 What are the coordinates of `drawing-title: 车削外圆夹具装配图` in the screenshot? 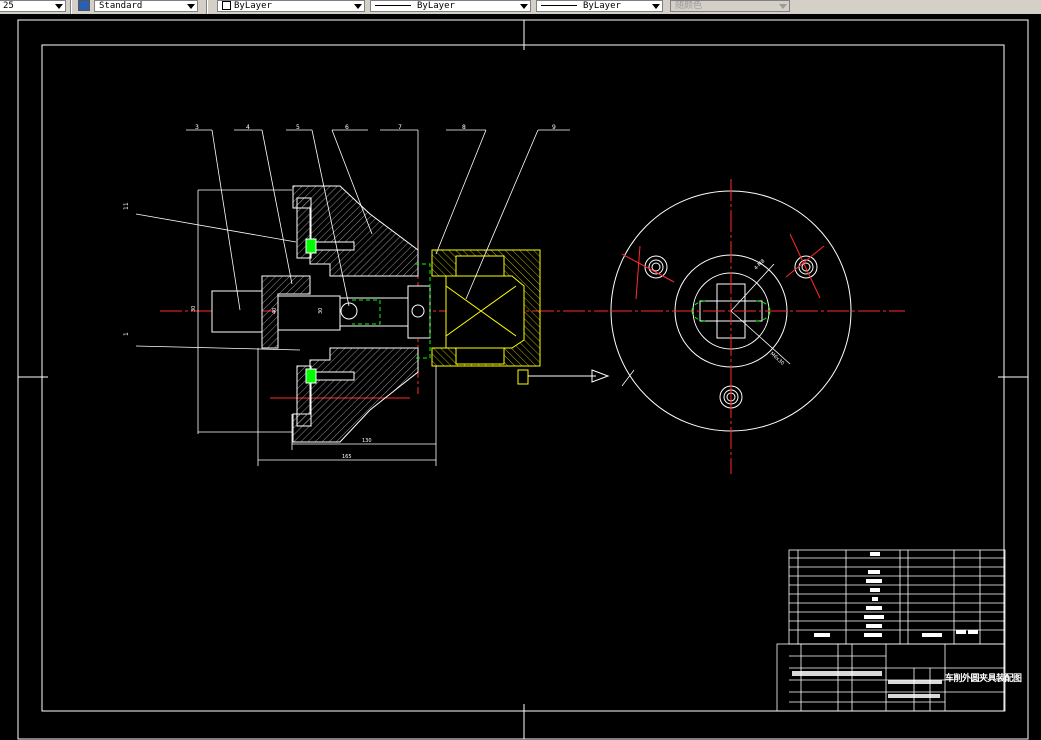 It's located at (983, 679).